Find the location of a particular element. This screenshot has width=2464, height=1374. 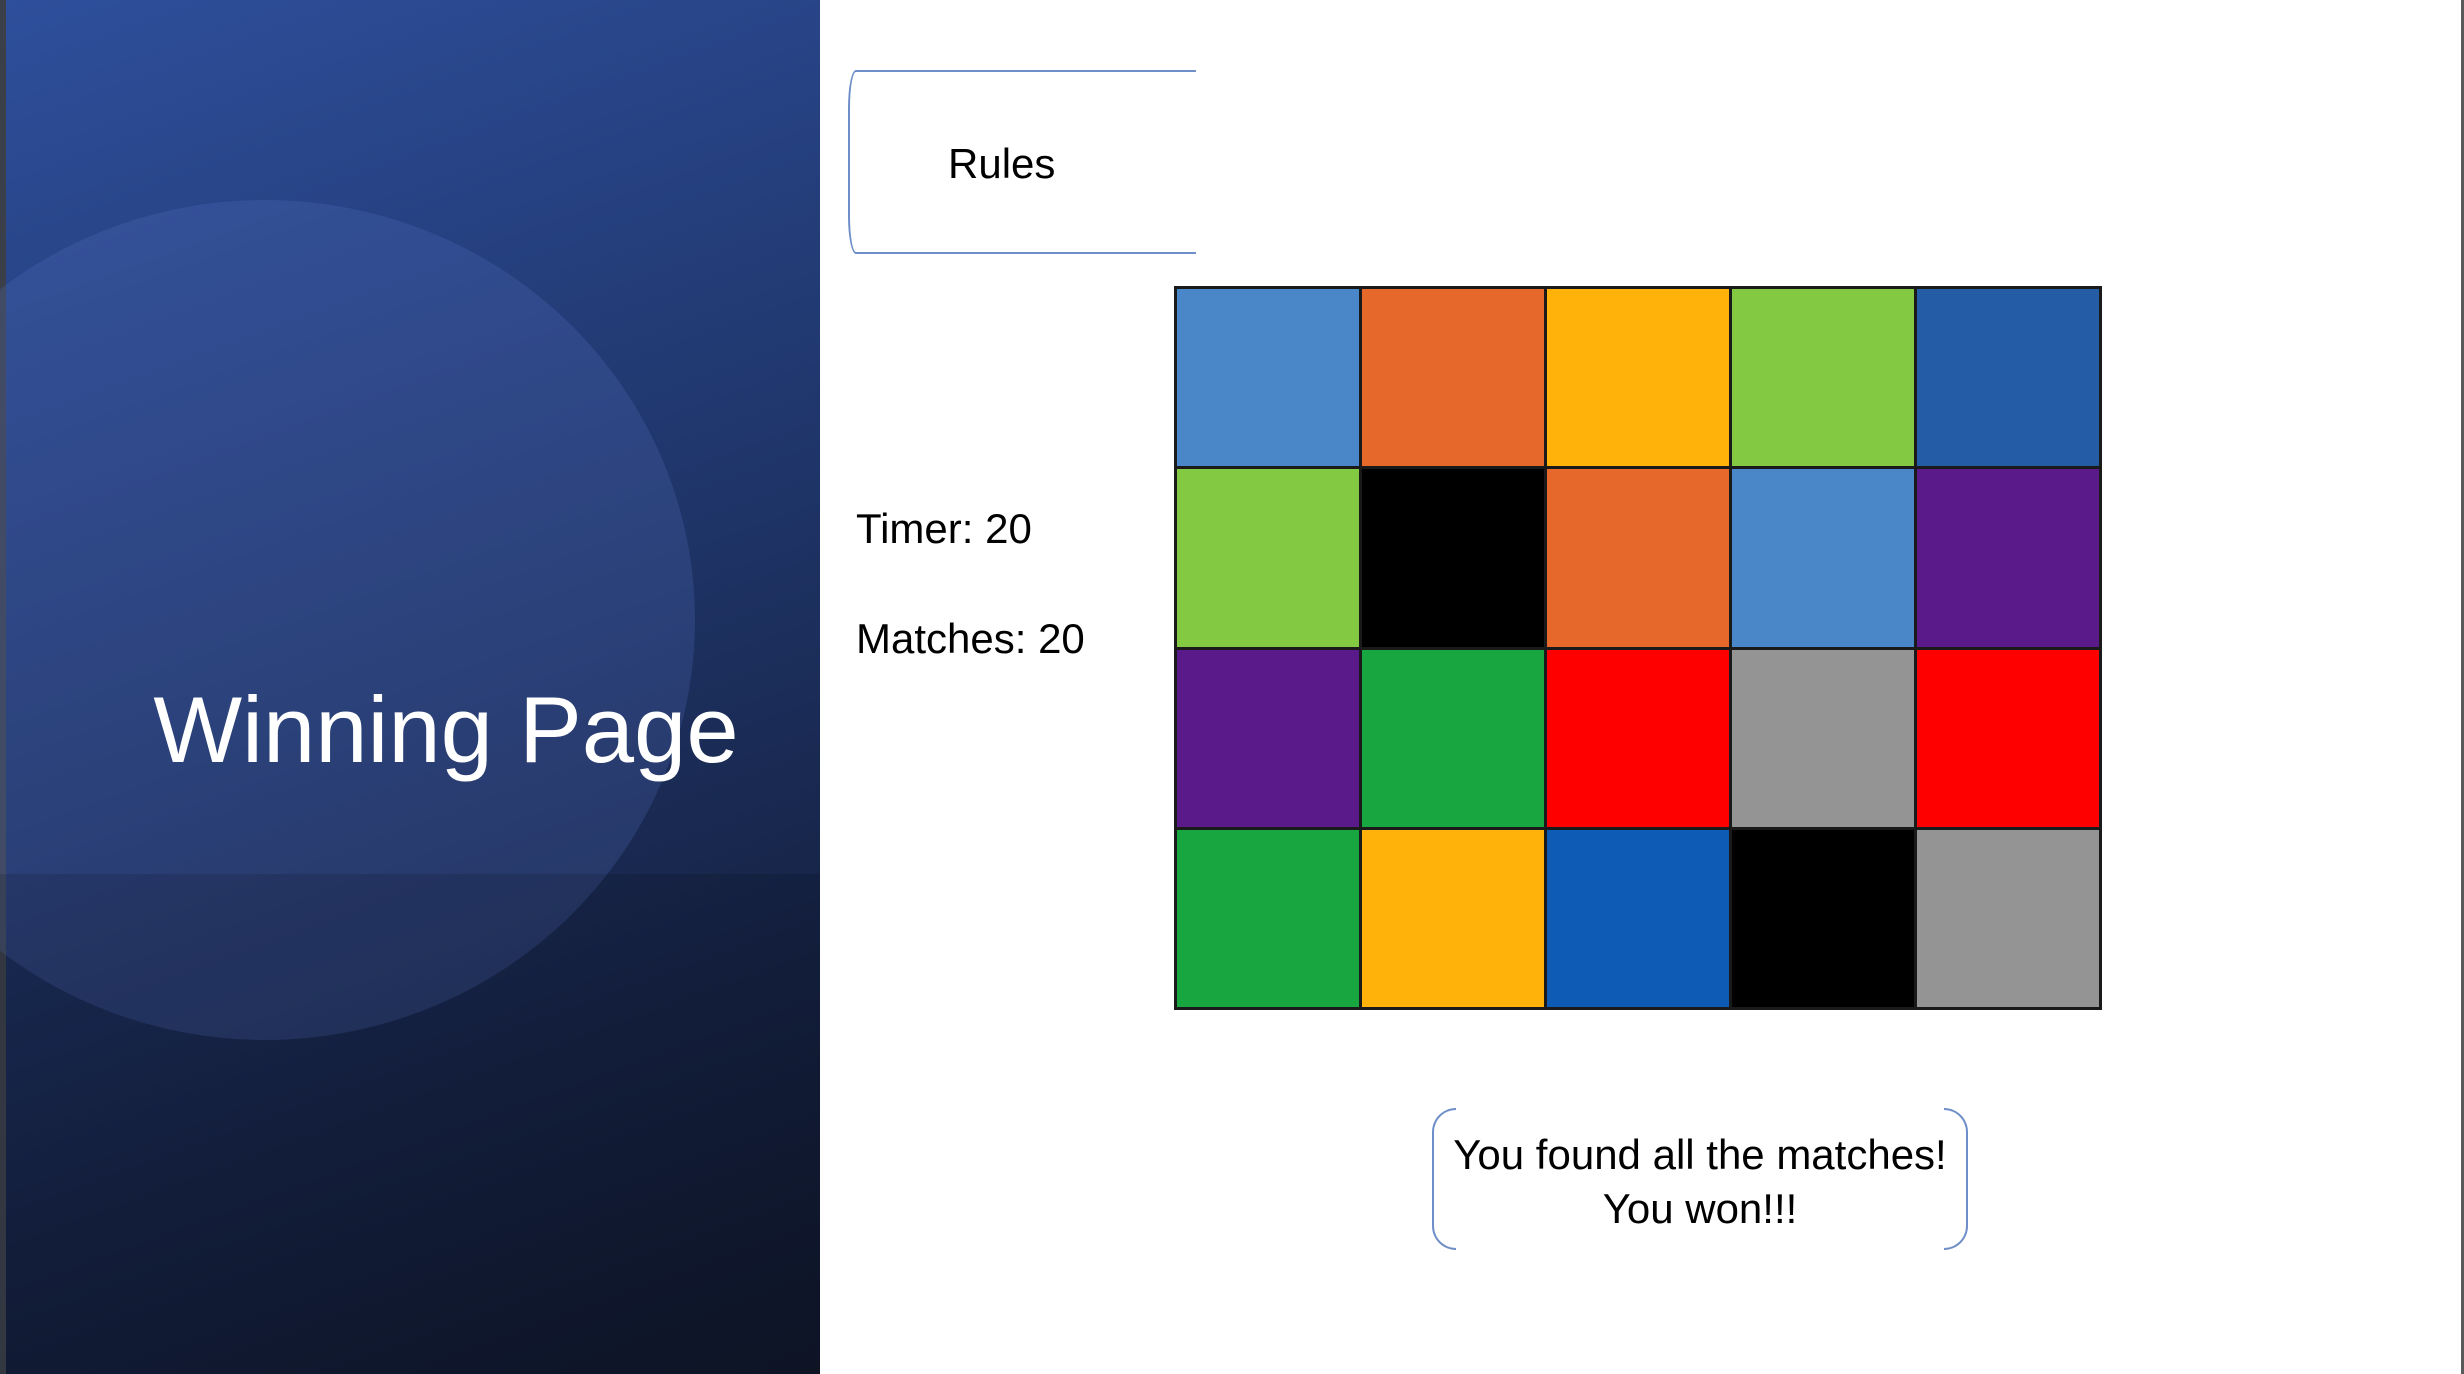

rules-button: Rules is located at coordinates (1022, 162).